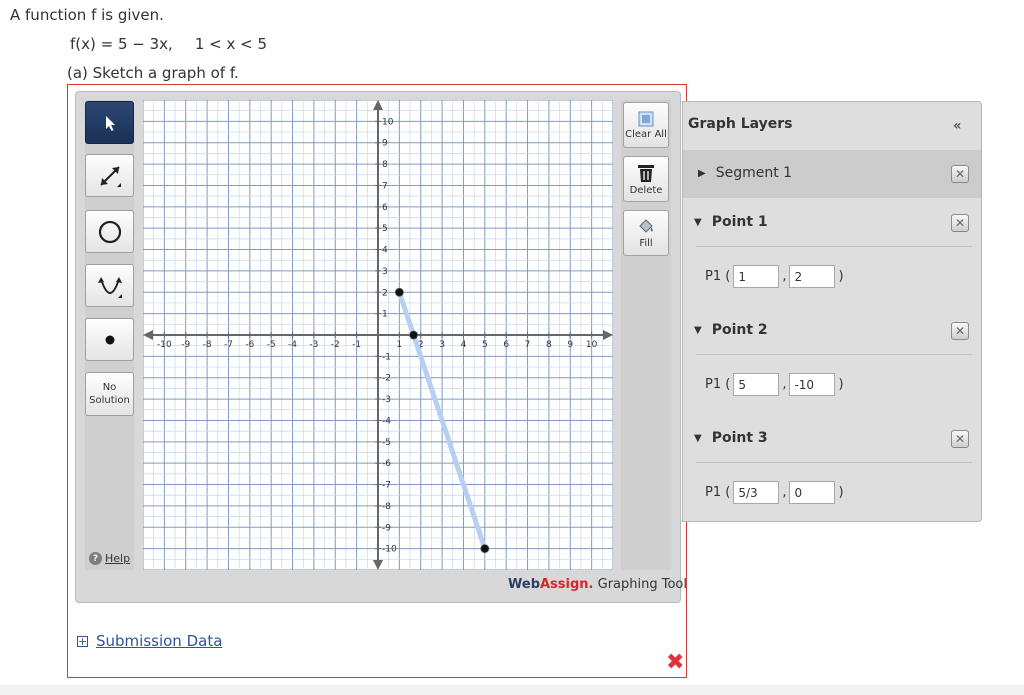 This screenshot has width=1024, height=695. What do you see at coordinates (646, 118) in the screenshot?
I see `clear-all-icon` at bounding box center [646, 118].